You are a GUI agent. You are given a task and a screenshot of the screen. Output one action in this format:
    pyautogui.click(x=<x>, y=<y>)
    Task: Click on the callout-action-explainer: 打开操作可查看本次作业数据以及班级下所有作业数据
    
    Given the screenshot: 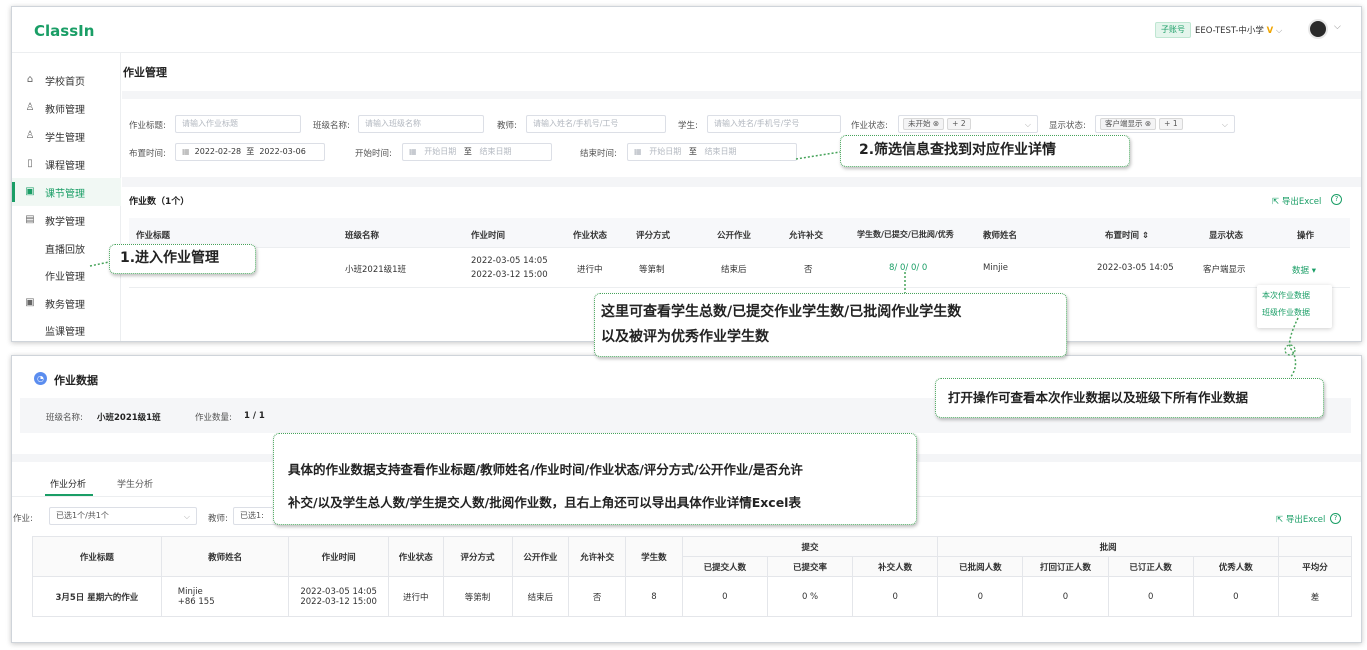 What is the action you would take?
    pyautogui.click(x=1129, y=398)
    